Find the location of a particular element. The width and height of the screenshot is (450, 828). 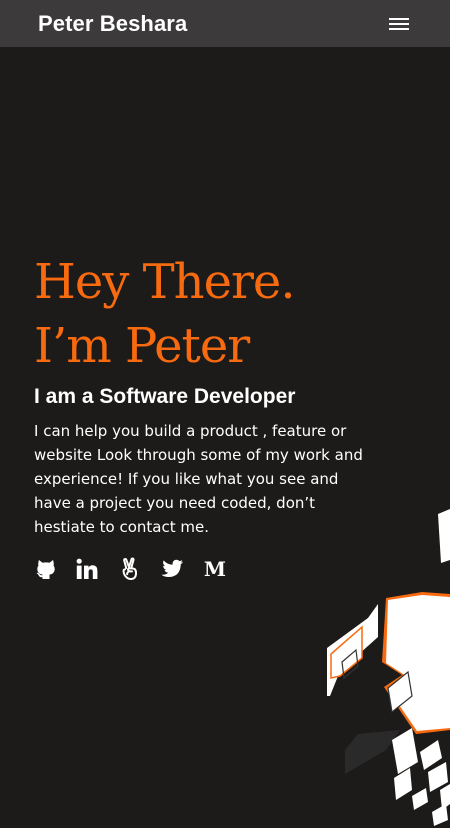

angellist-icon is located at coordinates (130, 569).